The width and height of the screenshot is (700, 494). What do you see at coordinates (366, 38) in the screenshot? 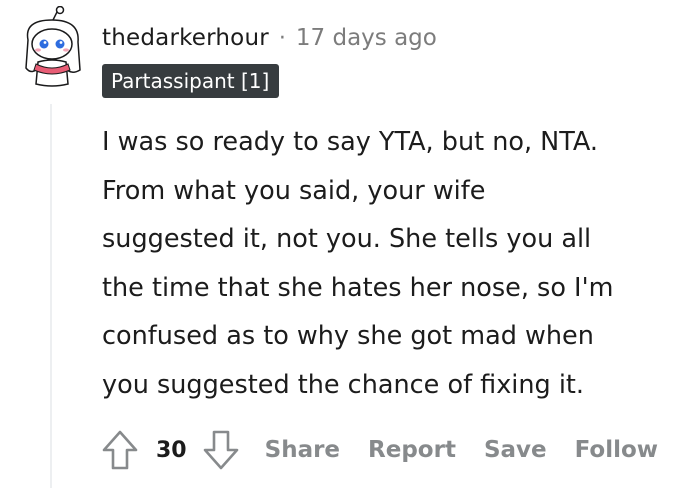
I see `timestamp-link: 17 days ago` at bounding box center [366, 38].